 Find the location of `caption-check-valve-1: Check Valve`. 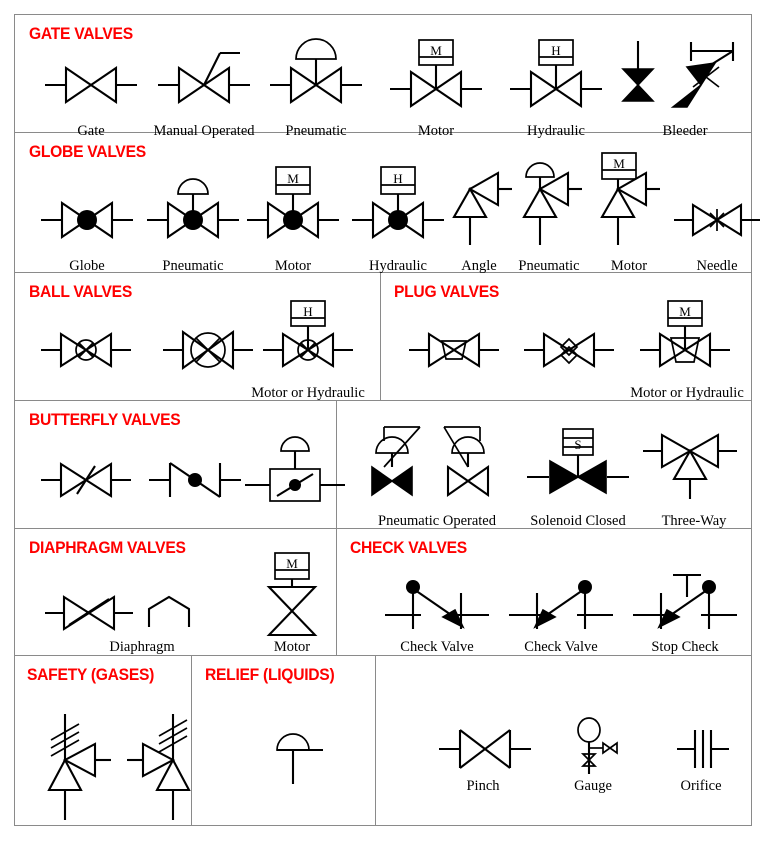

caption-check-valve-1: Check Valve is located at coordinates (437, 647).